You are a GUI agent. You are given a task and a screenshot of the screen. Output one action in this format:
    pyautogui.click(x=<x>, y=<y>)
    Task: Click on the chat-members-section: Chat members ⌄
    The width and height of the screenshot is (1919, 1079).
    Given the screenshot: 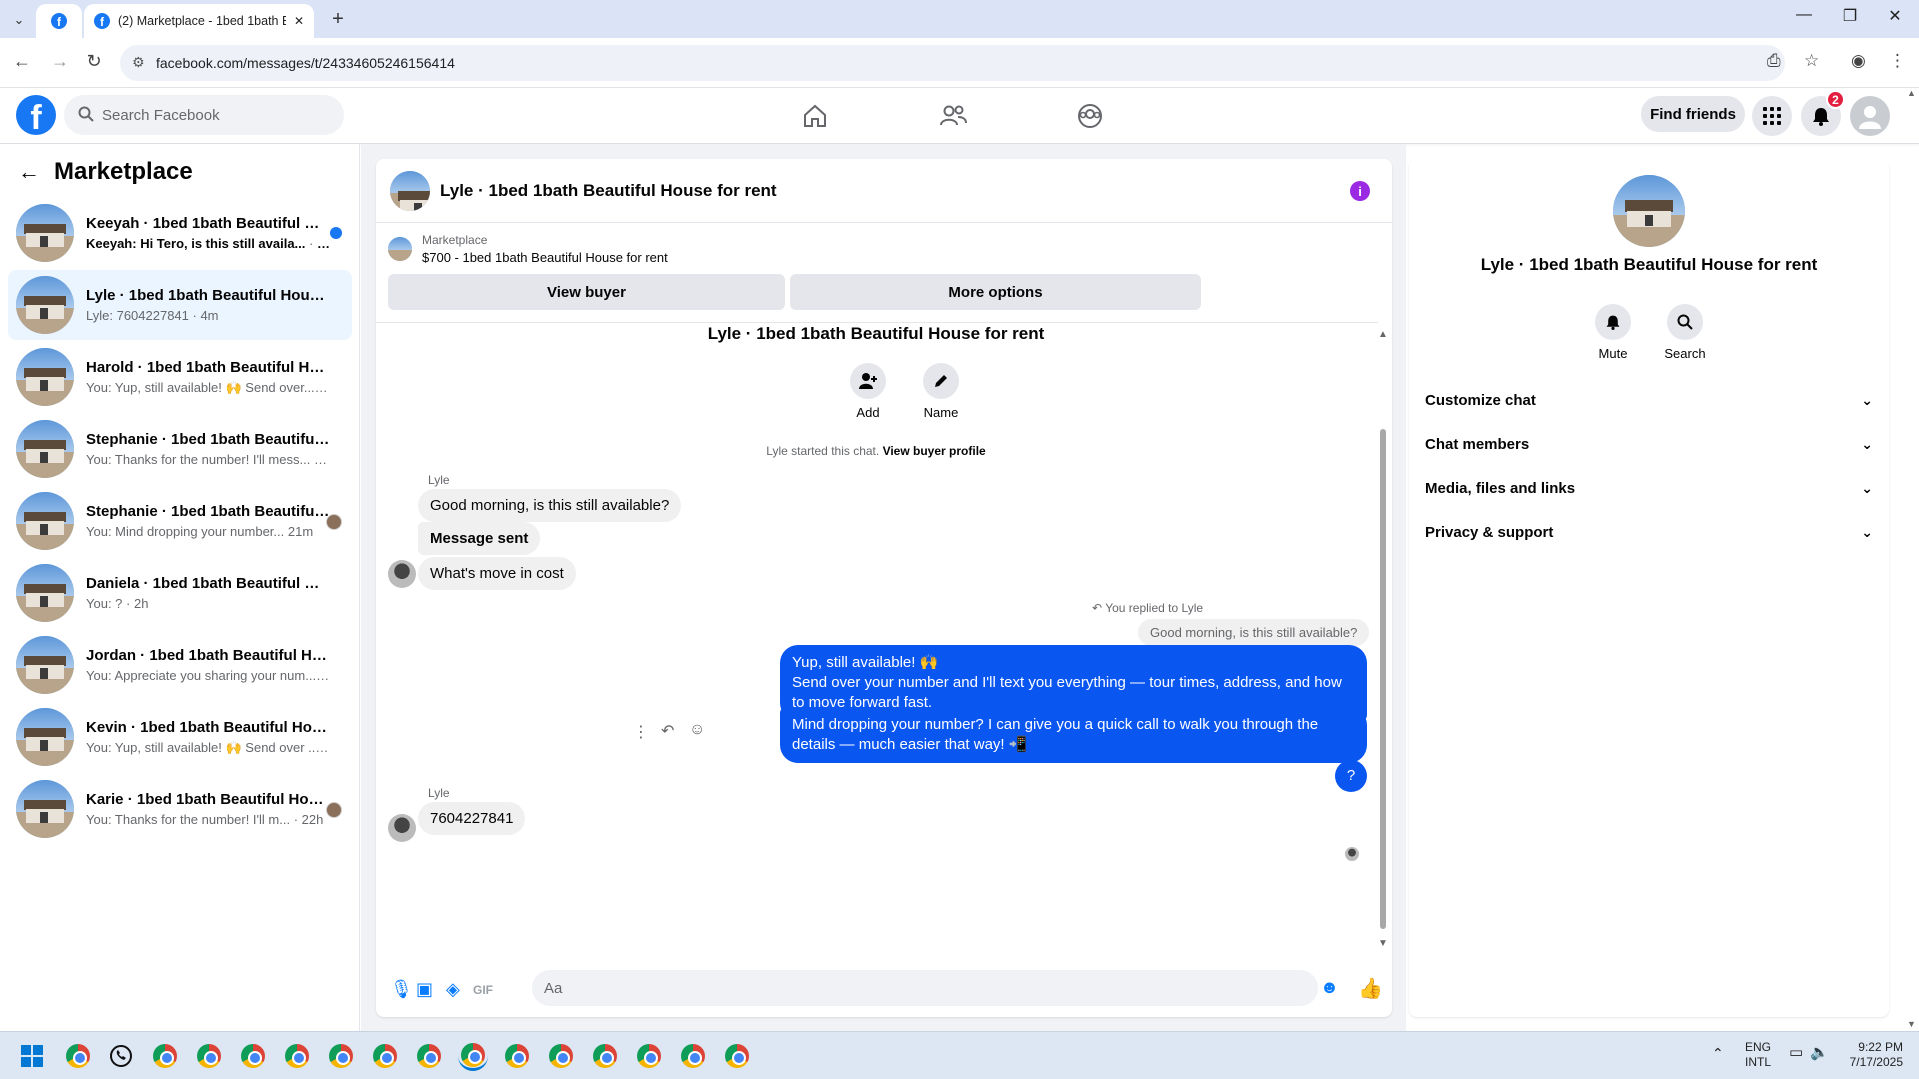 What is the action you would take?
    pyautogui.click(x=1649, y=444)
    